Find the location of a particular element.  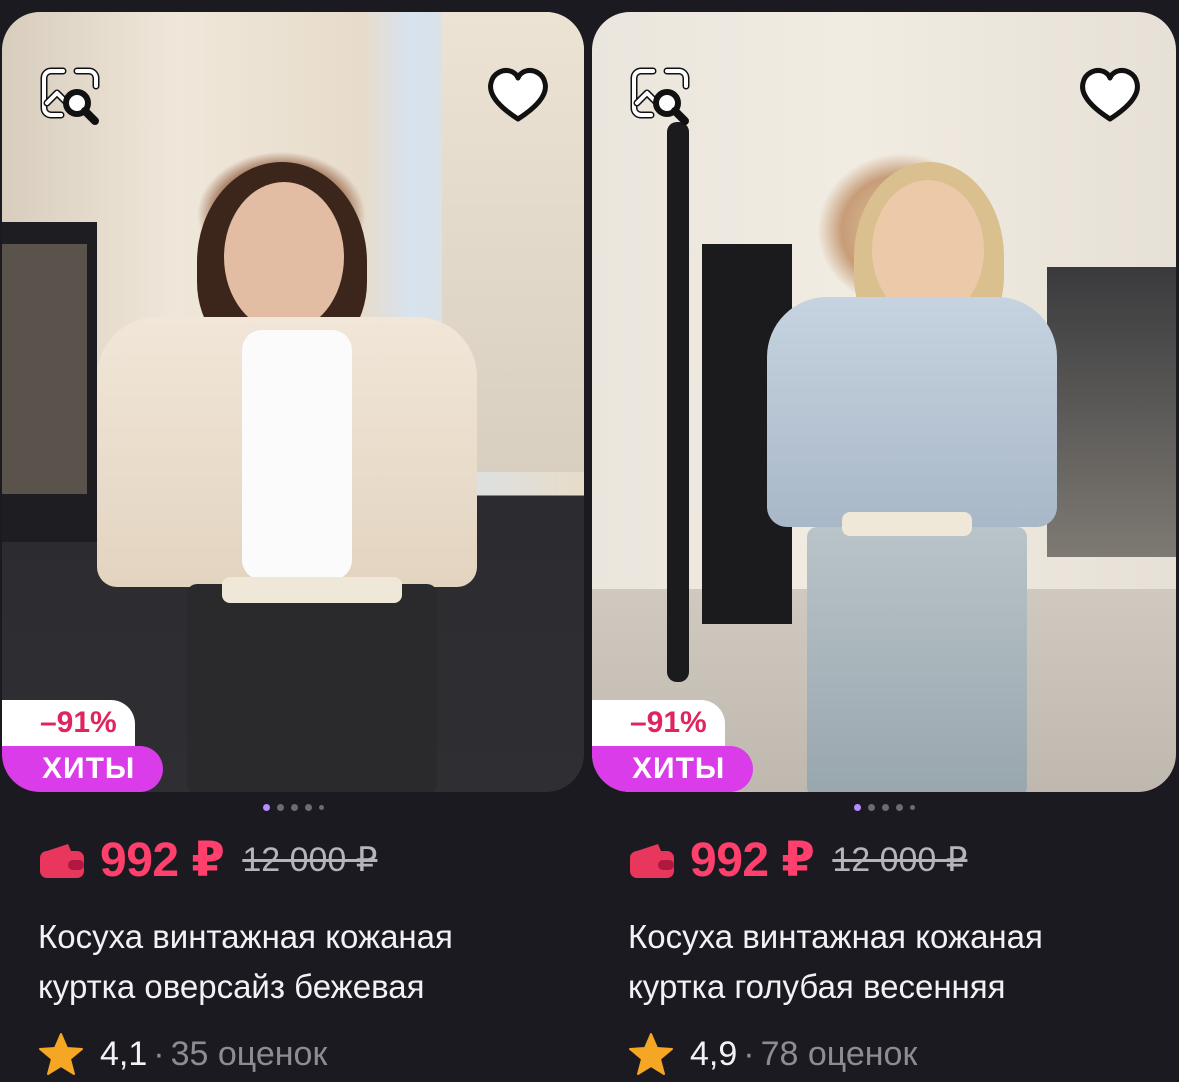

product-title-line: куртка голубая весенняя is located at coordinates (817, 986).